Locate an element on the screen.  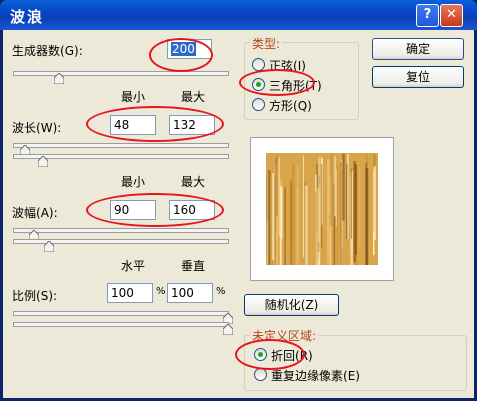
type-group-legend: 类型: is located at coordinates (266, 43).